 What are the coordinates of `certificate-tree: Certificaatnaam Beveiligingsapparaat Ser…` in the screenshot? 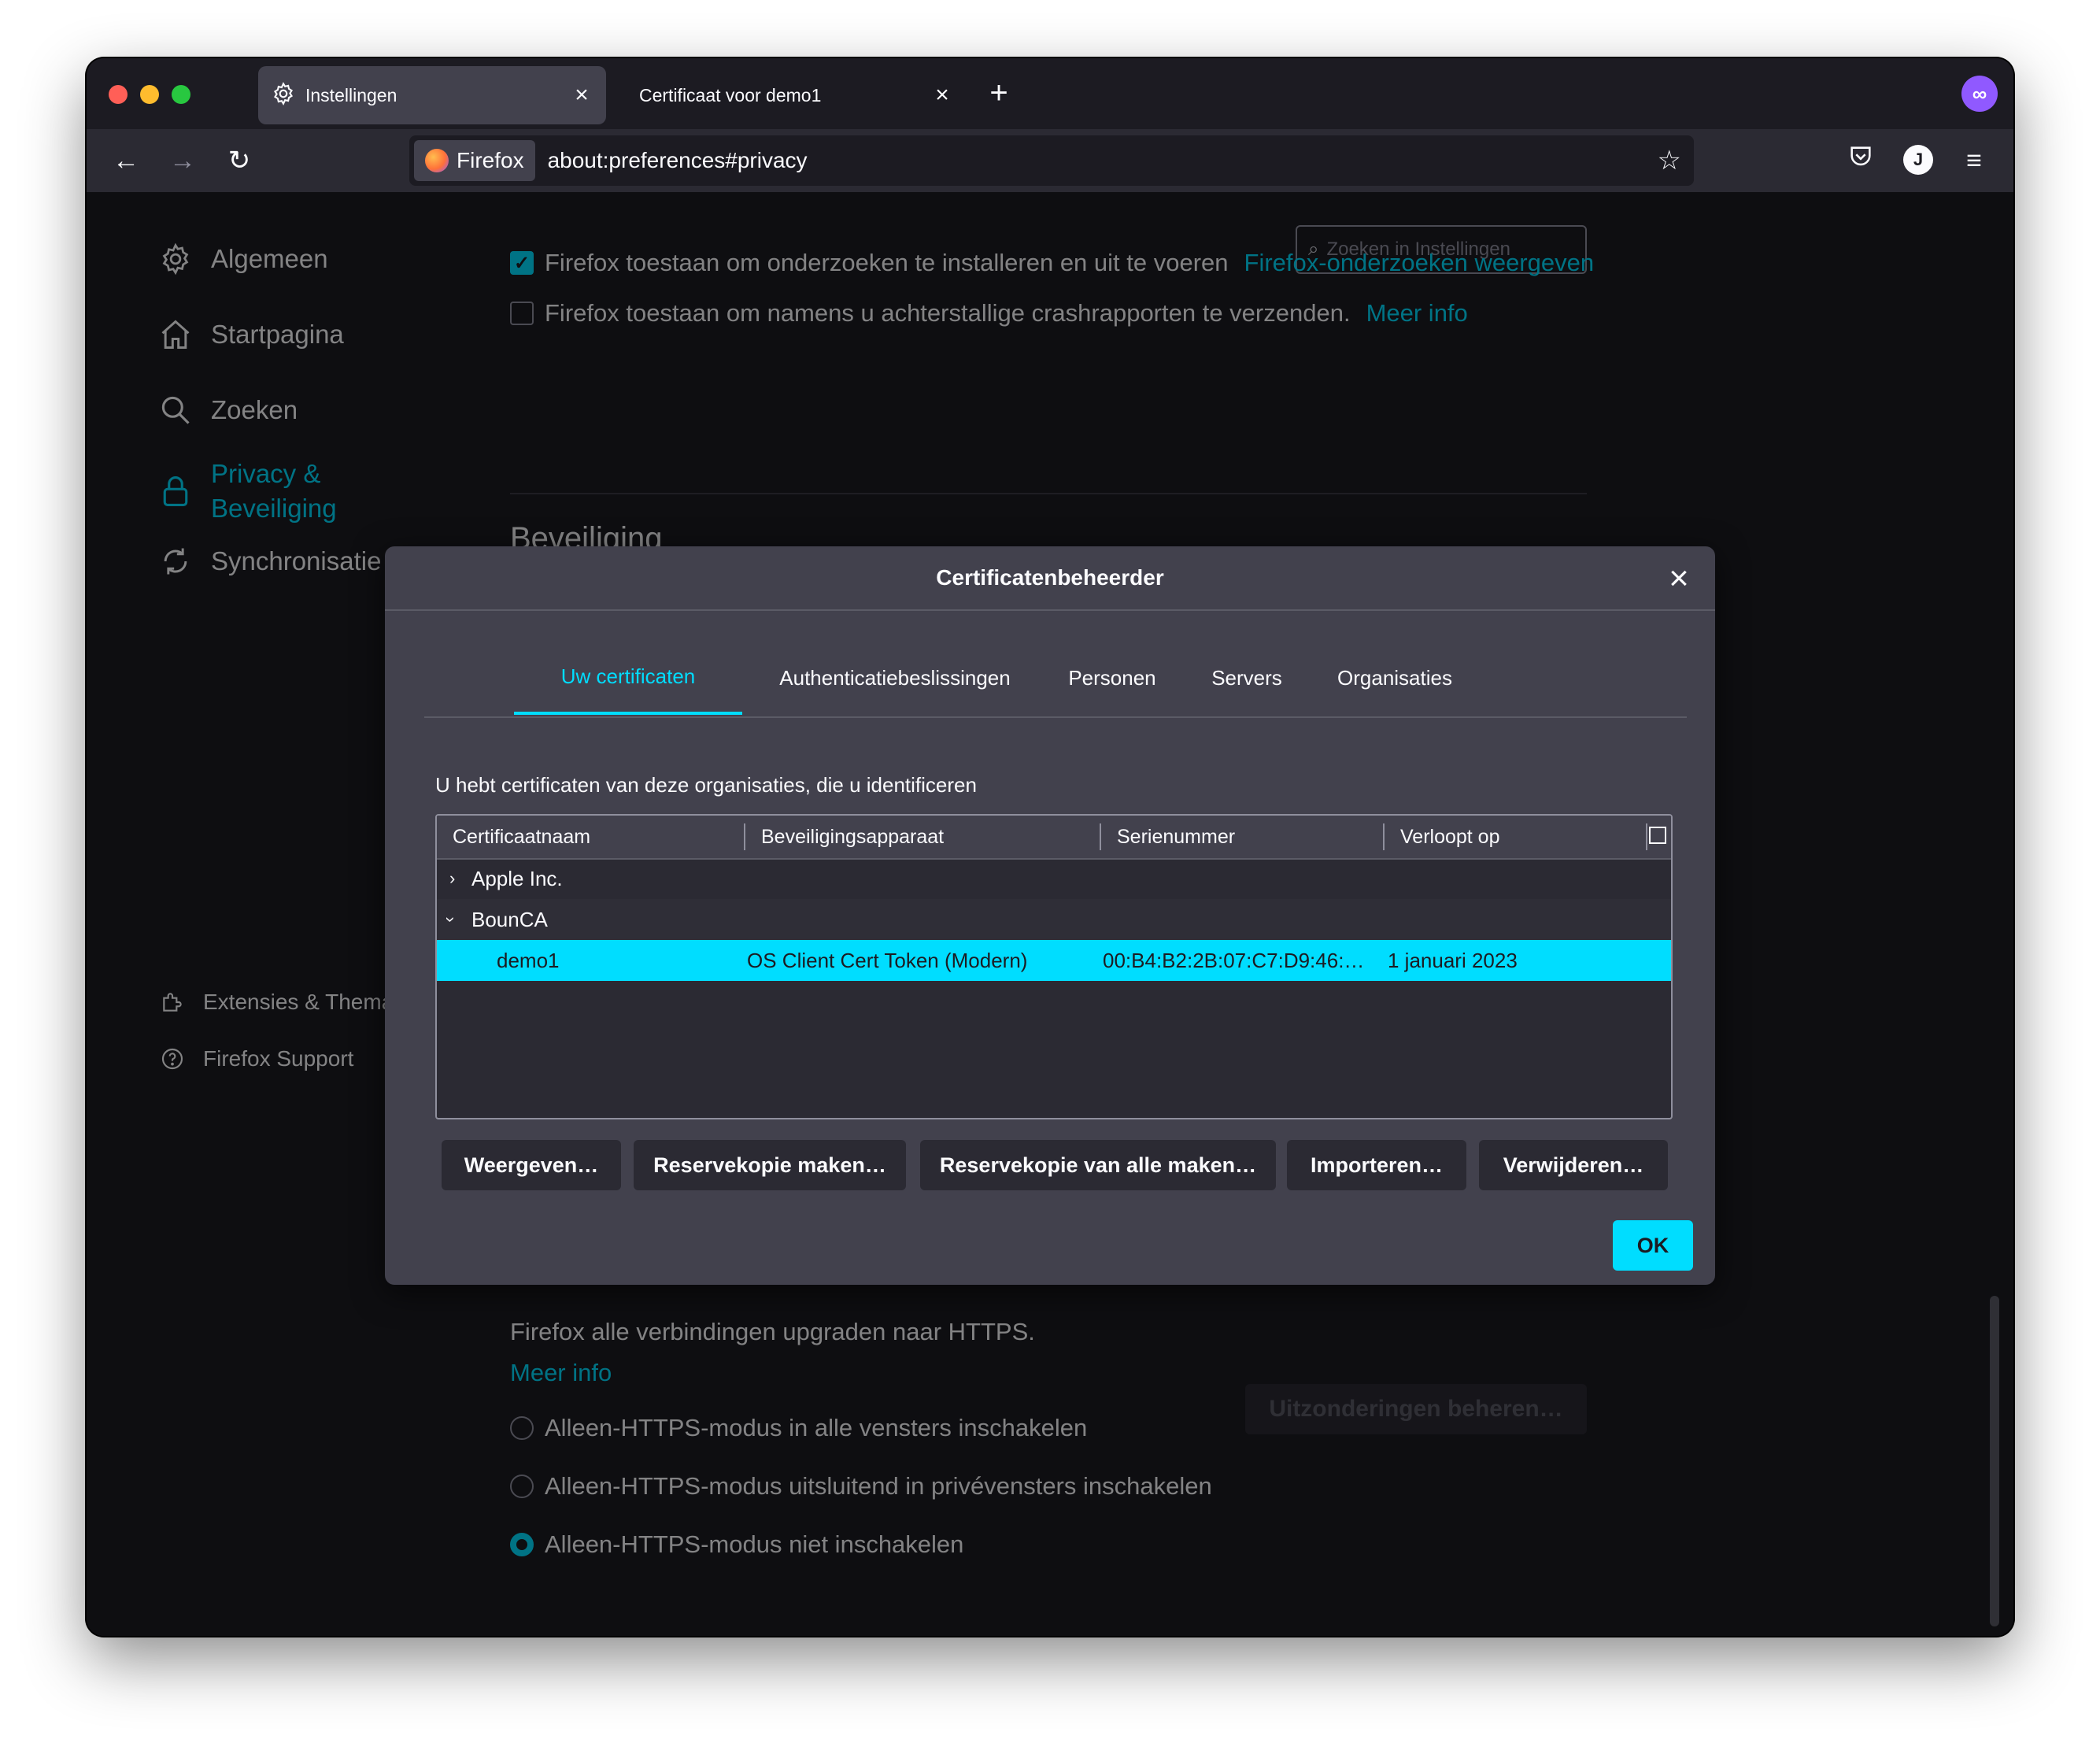 It's located at (1054, 966).